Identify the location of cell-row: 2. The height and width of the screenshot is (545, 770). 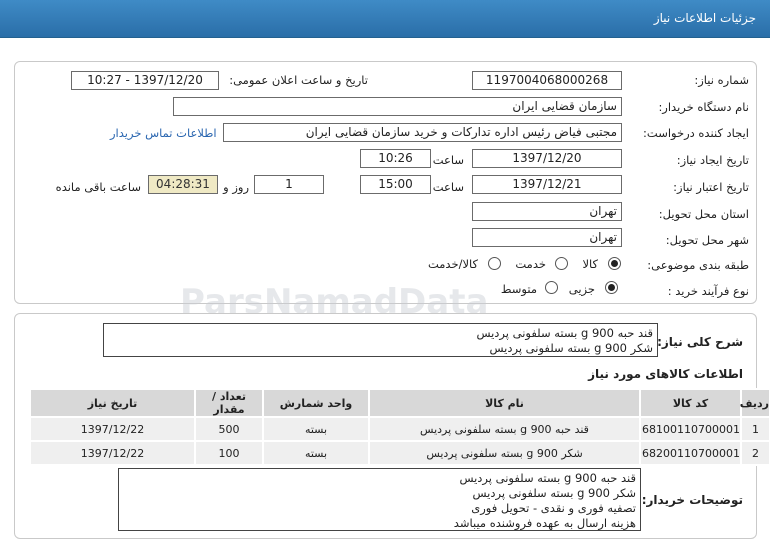
(755, 453).